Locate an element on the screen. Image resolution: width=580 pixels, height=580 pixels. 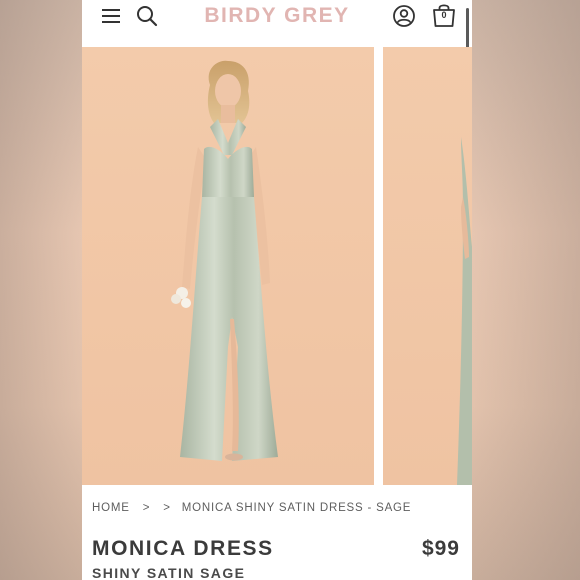
site-header: BIRDY GREY 0 is located at coordinates (277, 47).